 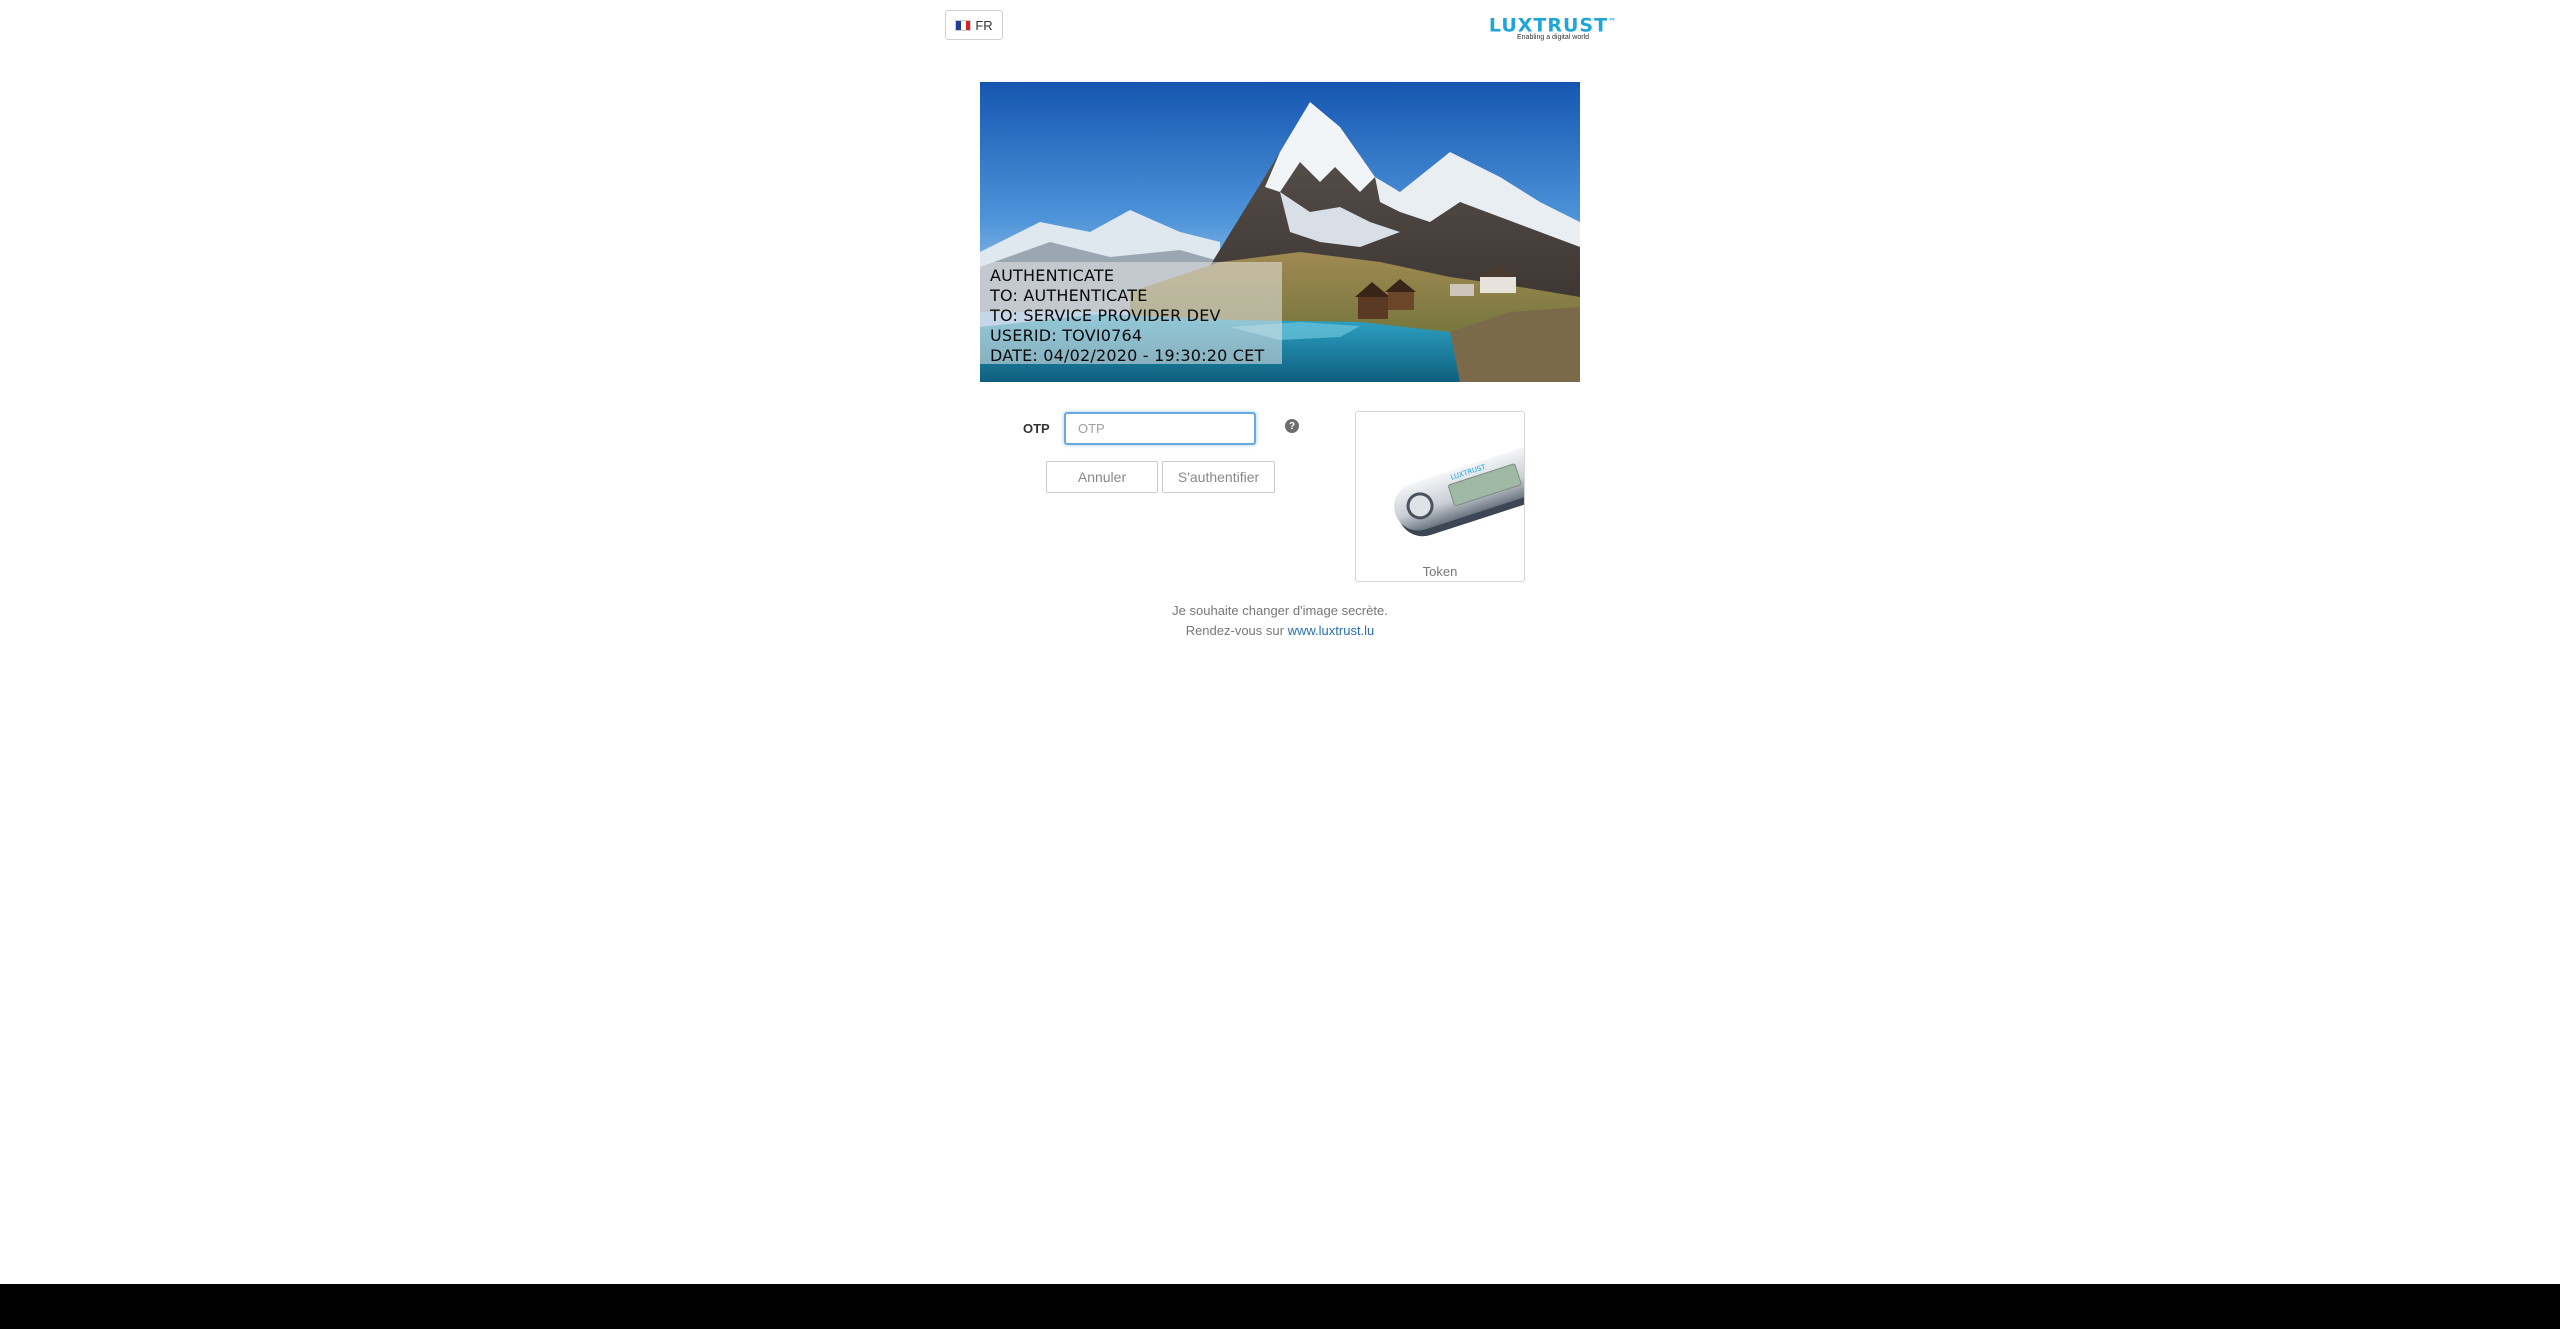 I want to click on luxtrust-website-link: www.luxtrust.lu, so click(x=1331, y=630).